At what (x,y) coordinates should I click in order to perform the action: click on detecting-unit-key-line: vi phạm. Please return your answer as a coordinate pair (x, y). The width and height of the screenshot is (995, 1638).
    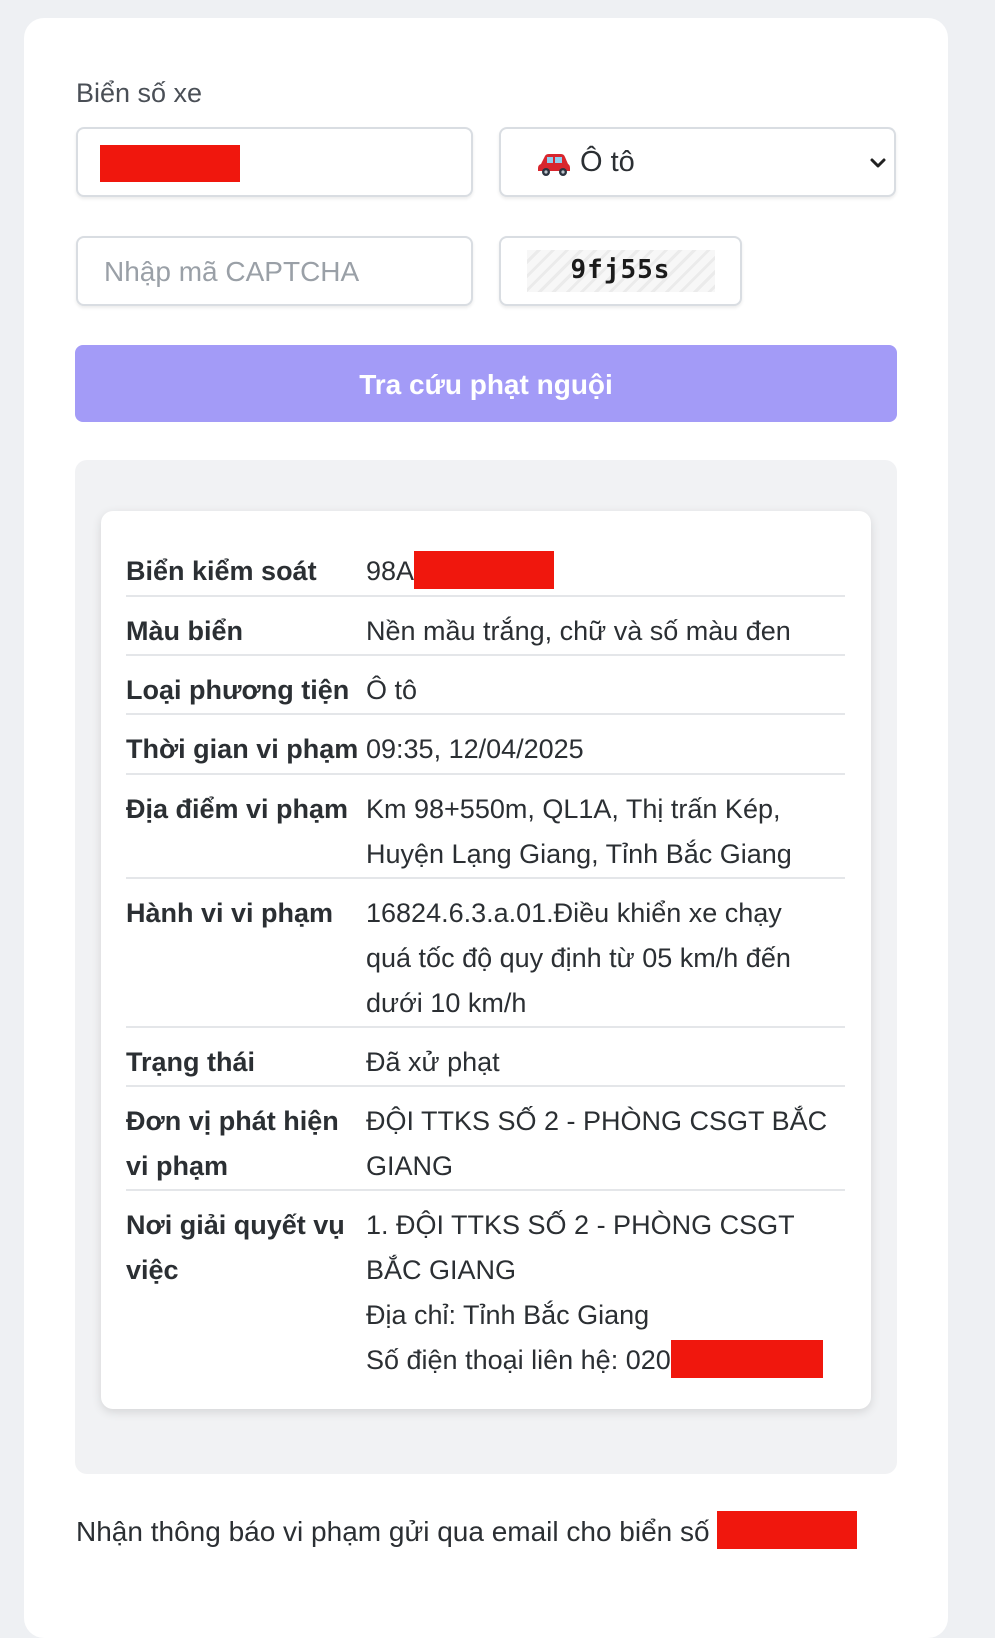
    Looking at the image, I should click on (177, 1166).